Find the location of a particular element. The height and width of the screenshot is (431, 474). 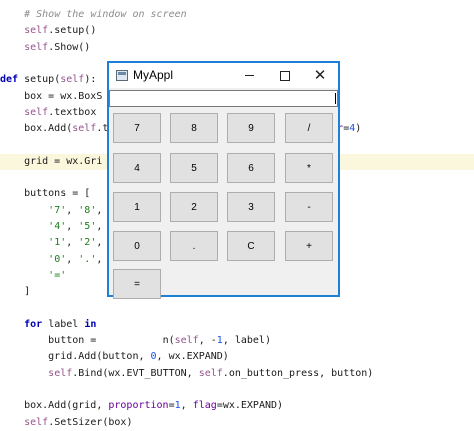

app-icon is located at coordinates (122, 75).